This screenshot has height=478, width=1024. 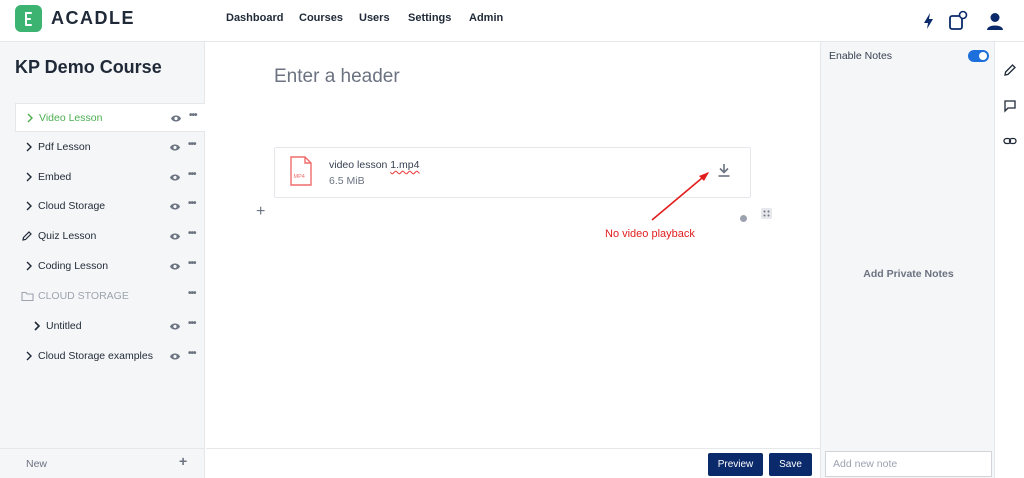 What do you see at coordinates (55, 177) in the screenshot?
I see `sidebar-item-label: Embed` at bounding box center [55, 177].